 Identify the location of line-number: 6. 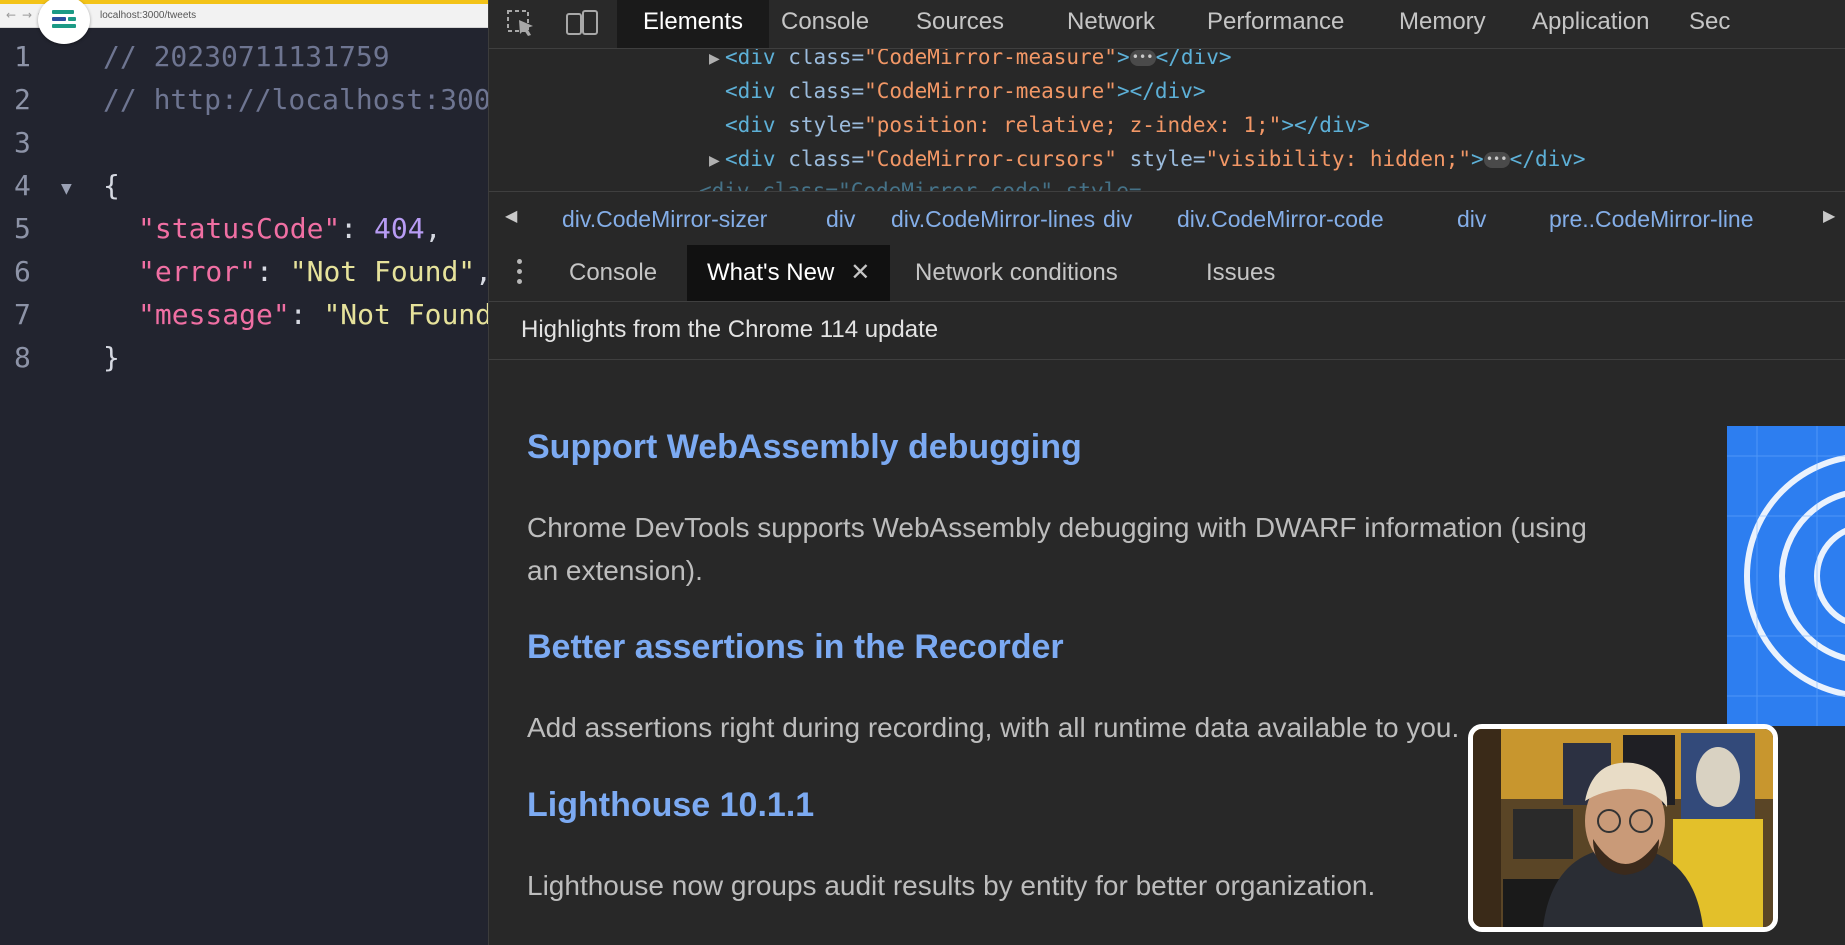
(22, 271).